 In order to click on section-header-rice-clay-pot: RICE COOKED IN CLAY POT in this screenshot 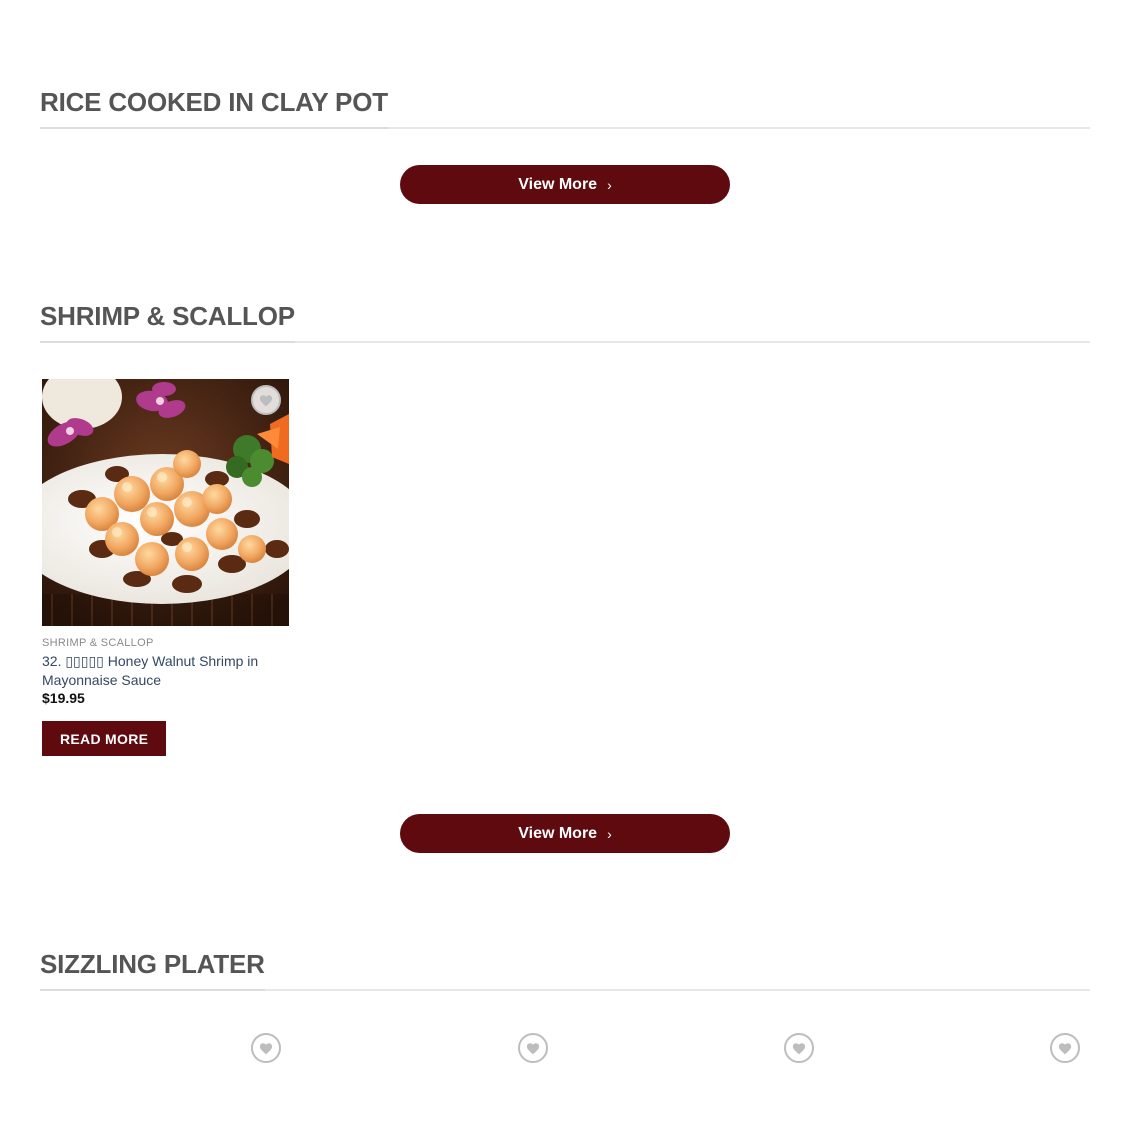, I will do `click(565, 108)`.